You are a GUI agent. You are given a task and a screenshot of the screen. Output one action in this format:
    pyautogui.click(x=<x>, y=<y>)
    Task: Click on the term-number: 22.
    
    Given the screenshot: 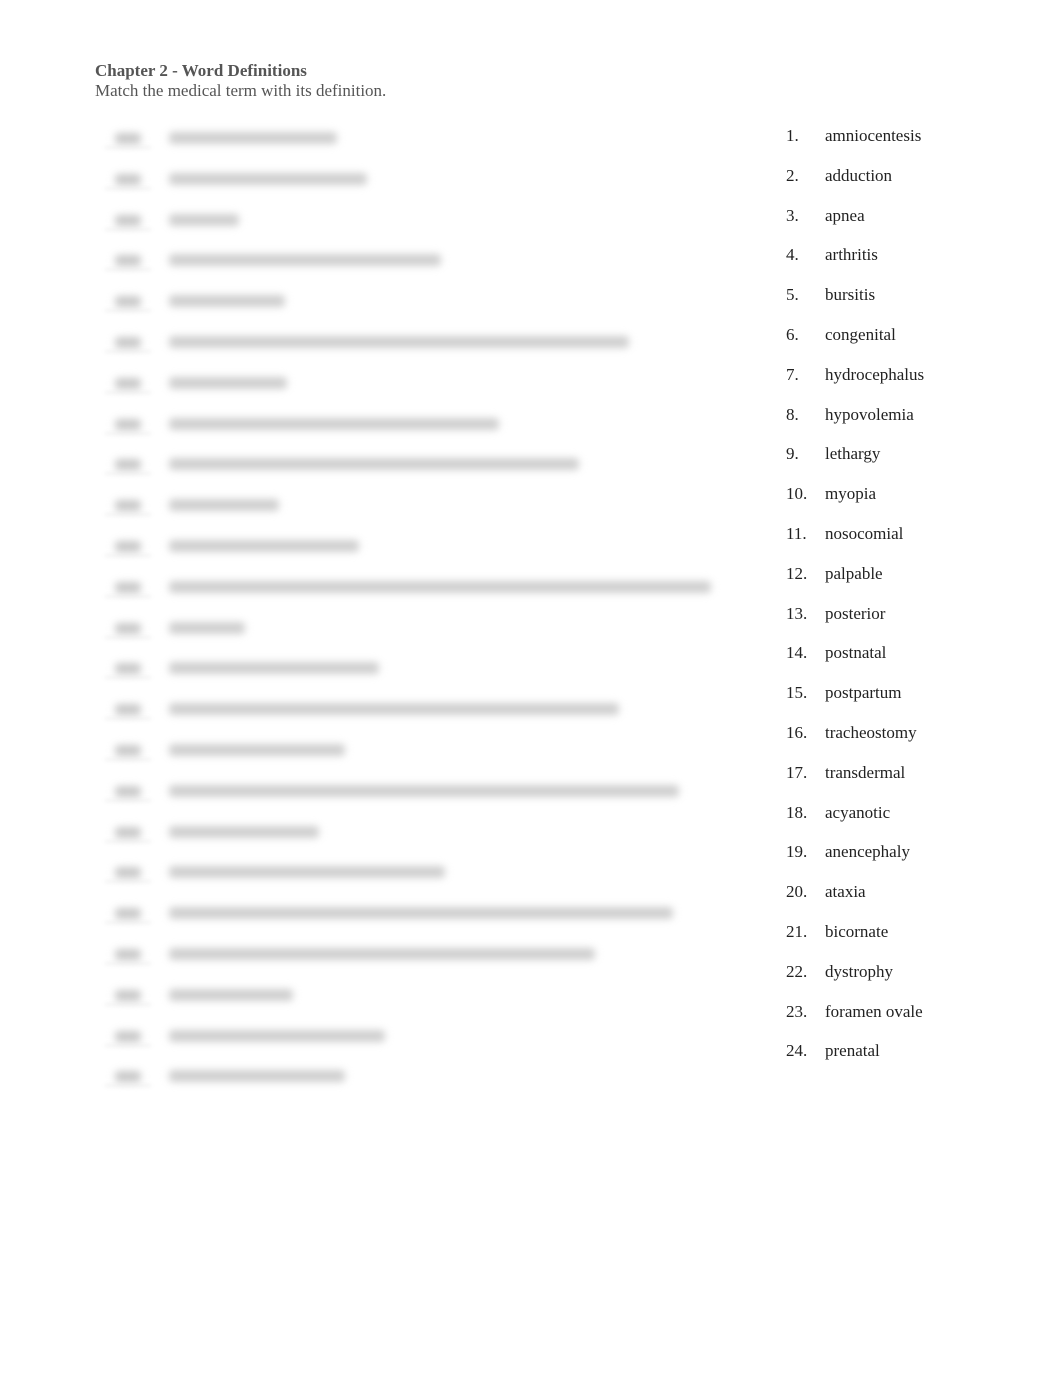 What is the action you would take?
    pyautogui.click(x=797, y=971)
    